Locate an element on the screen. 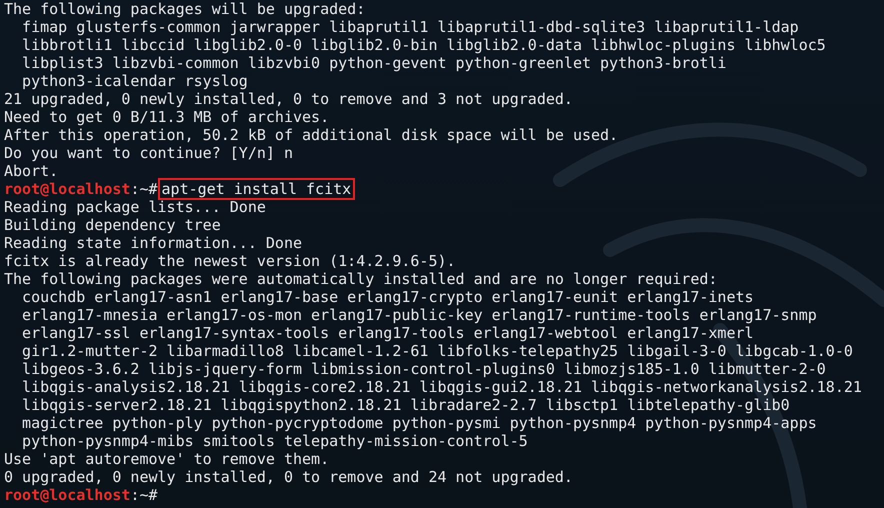 The height and width of the screenshot is (508, 884). output-line: couchdb erlang17-asn1 erlang17-base erlang17-crypto erlang17-eunit erlang17-inets is located at coordinates (387, 297).